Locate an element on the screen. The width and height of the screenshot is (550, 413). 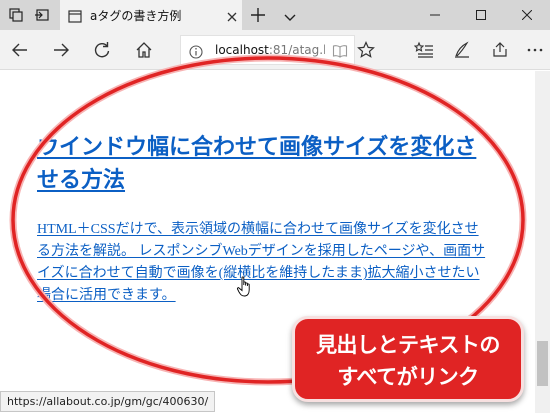
reading-view-icon is located at coordinates (340, 51).